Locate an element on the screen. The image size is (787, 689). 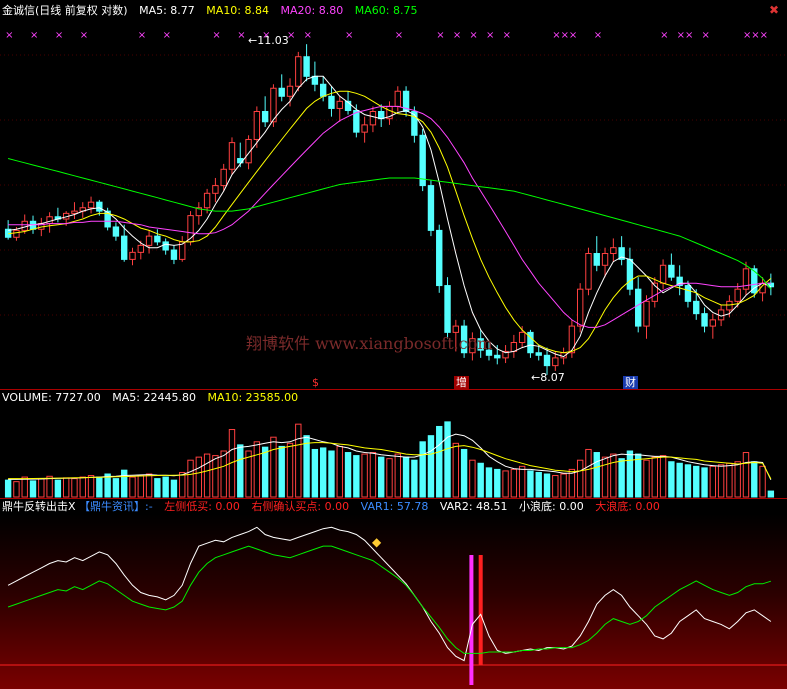
marker-zeng: 增 is located at coordinates (461, 382).